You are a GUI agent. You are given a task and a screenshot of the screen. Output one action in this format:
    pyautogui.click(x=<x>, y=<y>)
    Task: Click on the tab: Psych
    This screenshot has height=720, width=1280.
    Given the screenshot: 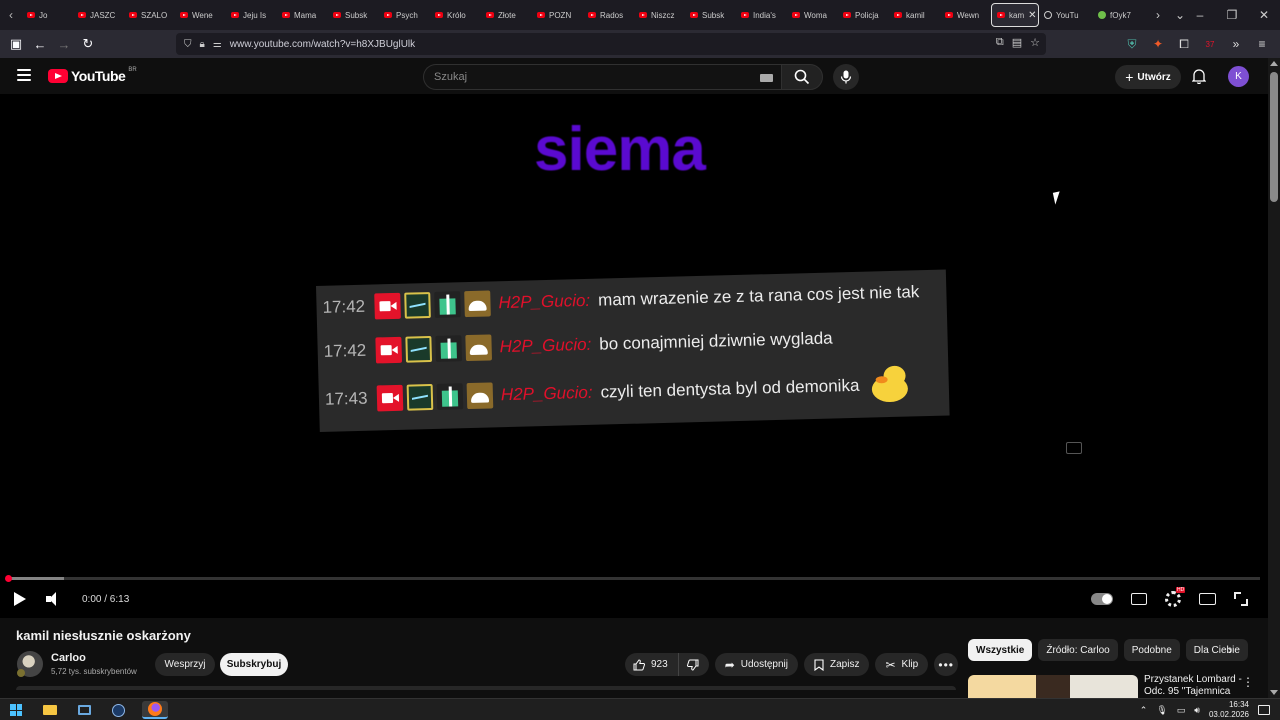 What is the action you would take?
    pyautogui.click(x=404, y=15)
    